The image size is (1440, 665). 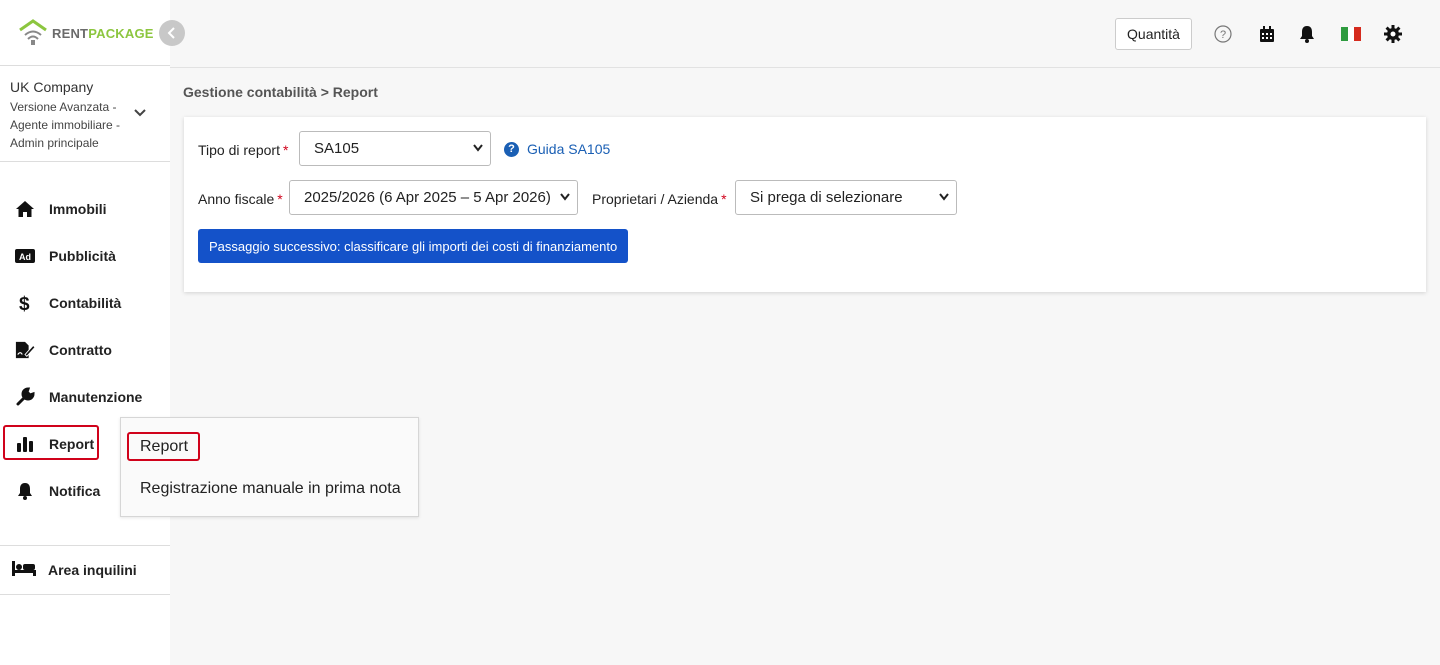 I want to click on fiscal-year-label: Anno fiscale *, so click(x=240, y=199).